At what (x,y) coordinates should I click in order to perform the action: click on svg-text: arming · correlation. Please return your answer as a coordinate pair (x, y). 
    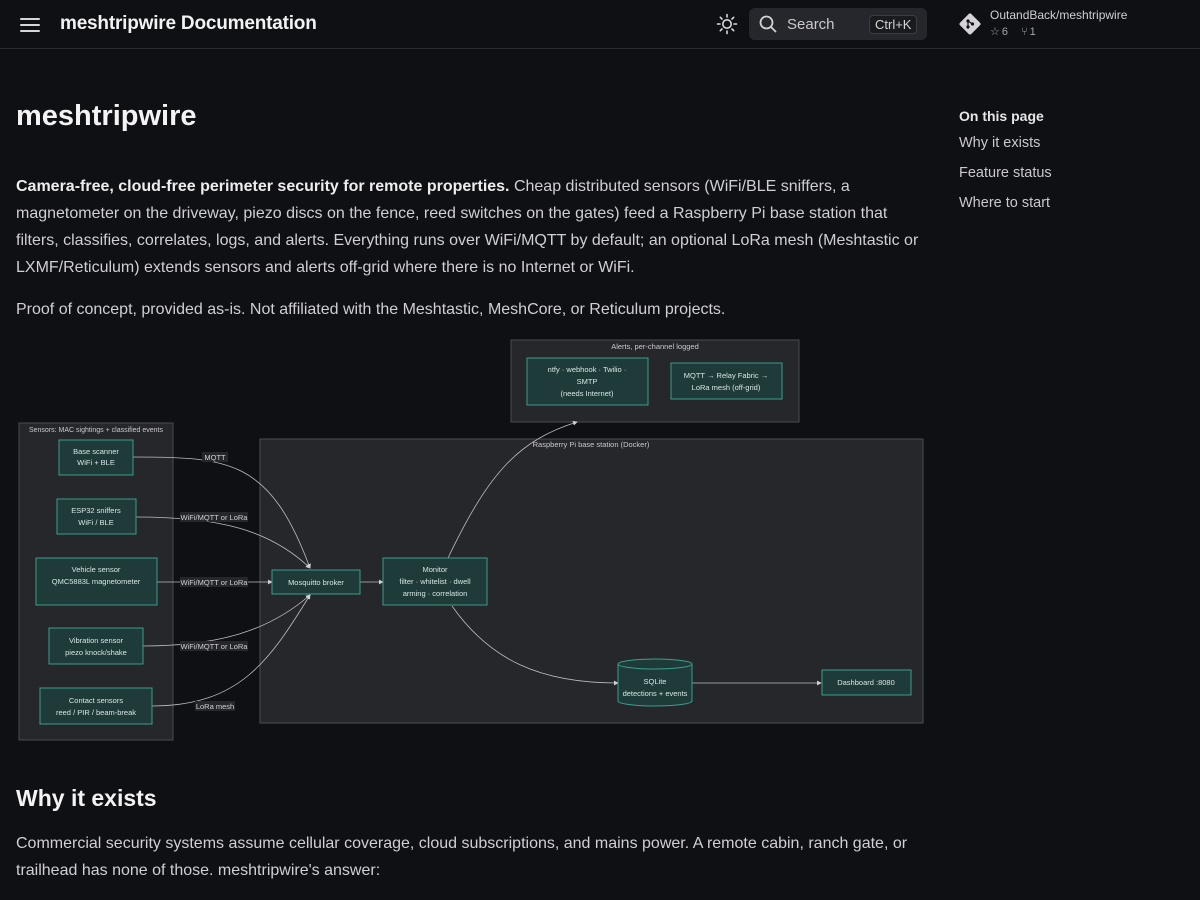
    Looking at the image, I should click on (435, 593).